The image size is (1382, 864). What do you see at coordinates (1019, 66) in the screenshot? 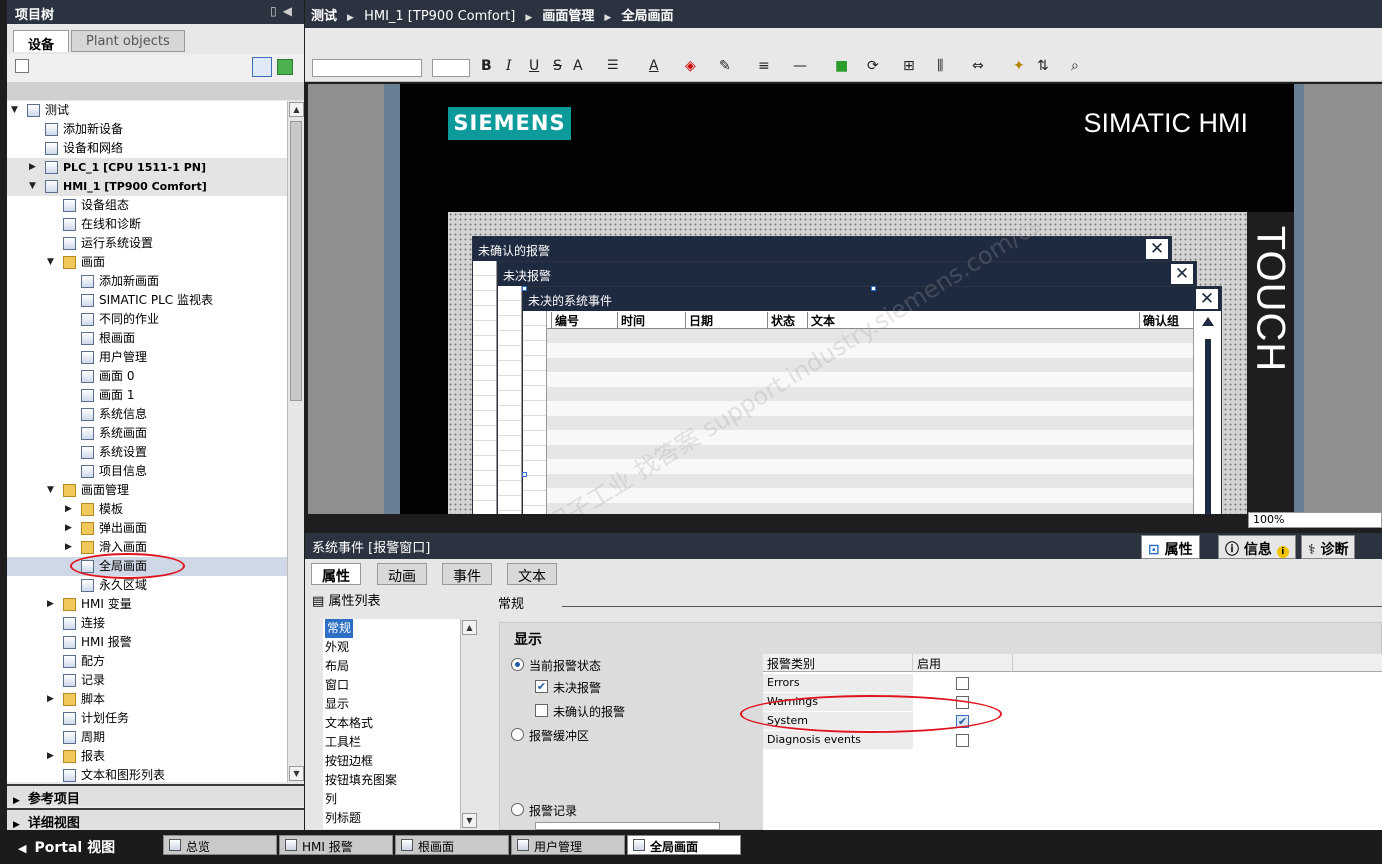
I see `format-painter-icon: ✦` at bounding box center [1019, 66].